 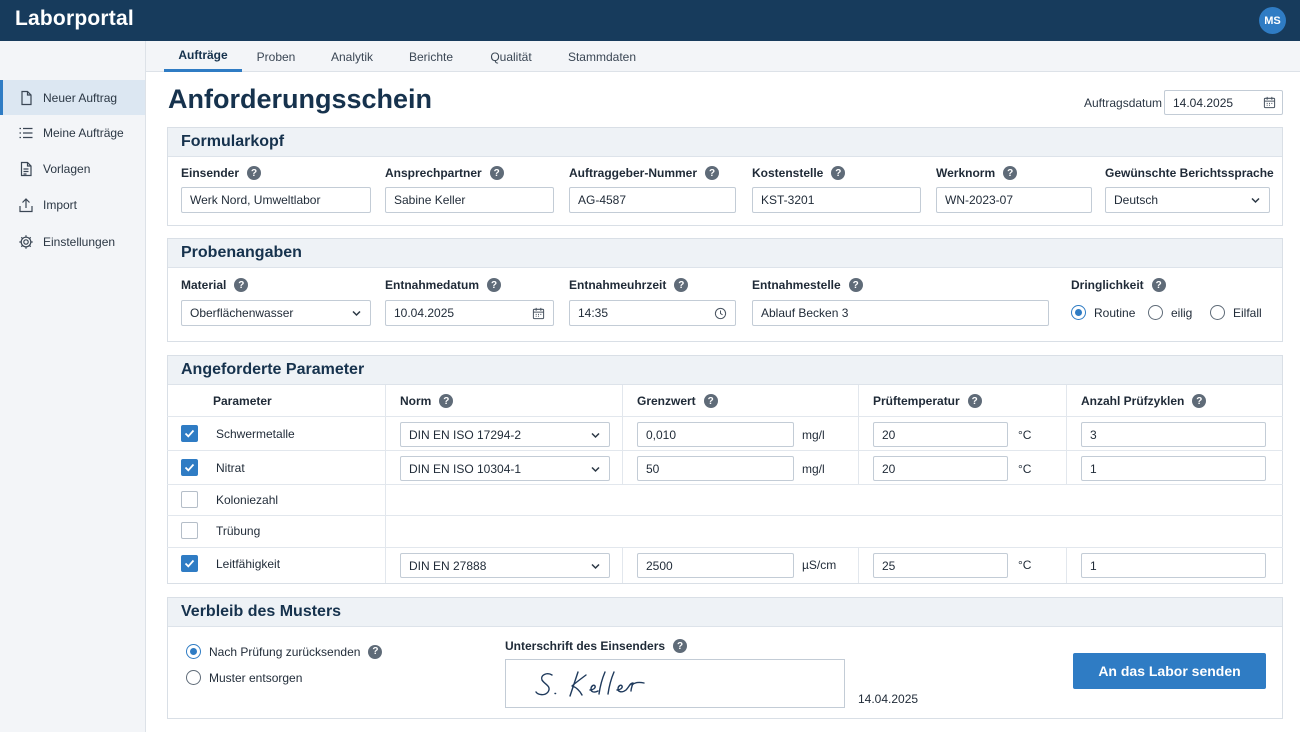 I want to click on tab-berichte: Berichte, so click(x=431, y=56).